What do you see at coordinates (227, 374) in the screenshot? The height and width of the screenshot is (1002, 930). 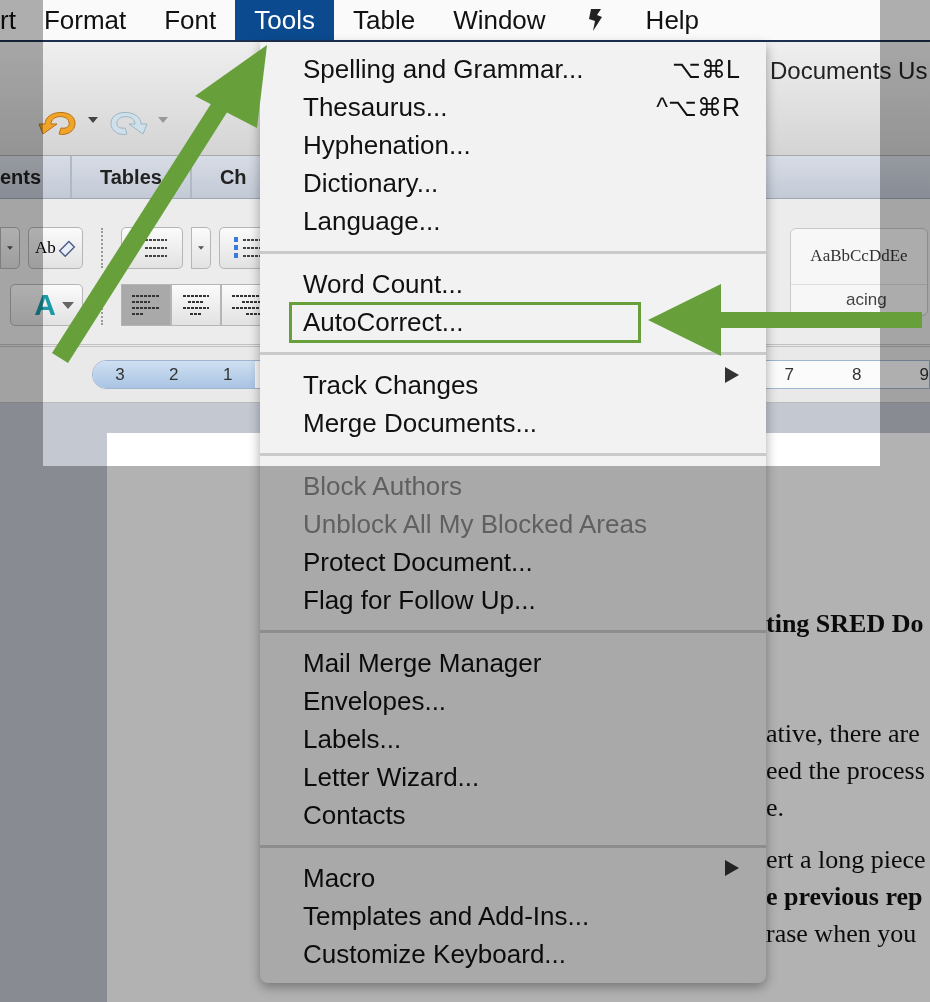 I see `ruler-number: 1` at bounding box center [227, 374].